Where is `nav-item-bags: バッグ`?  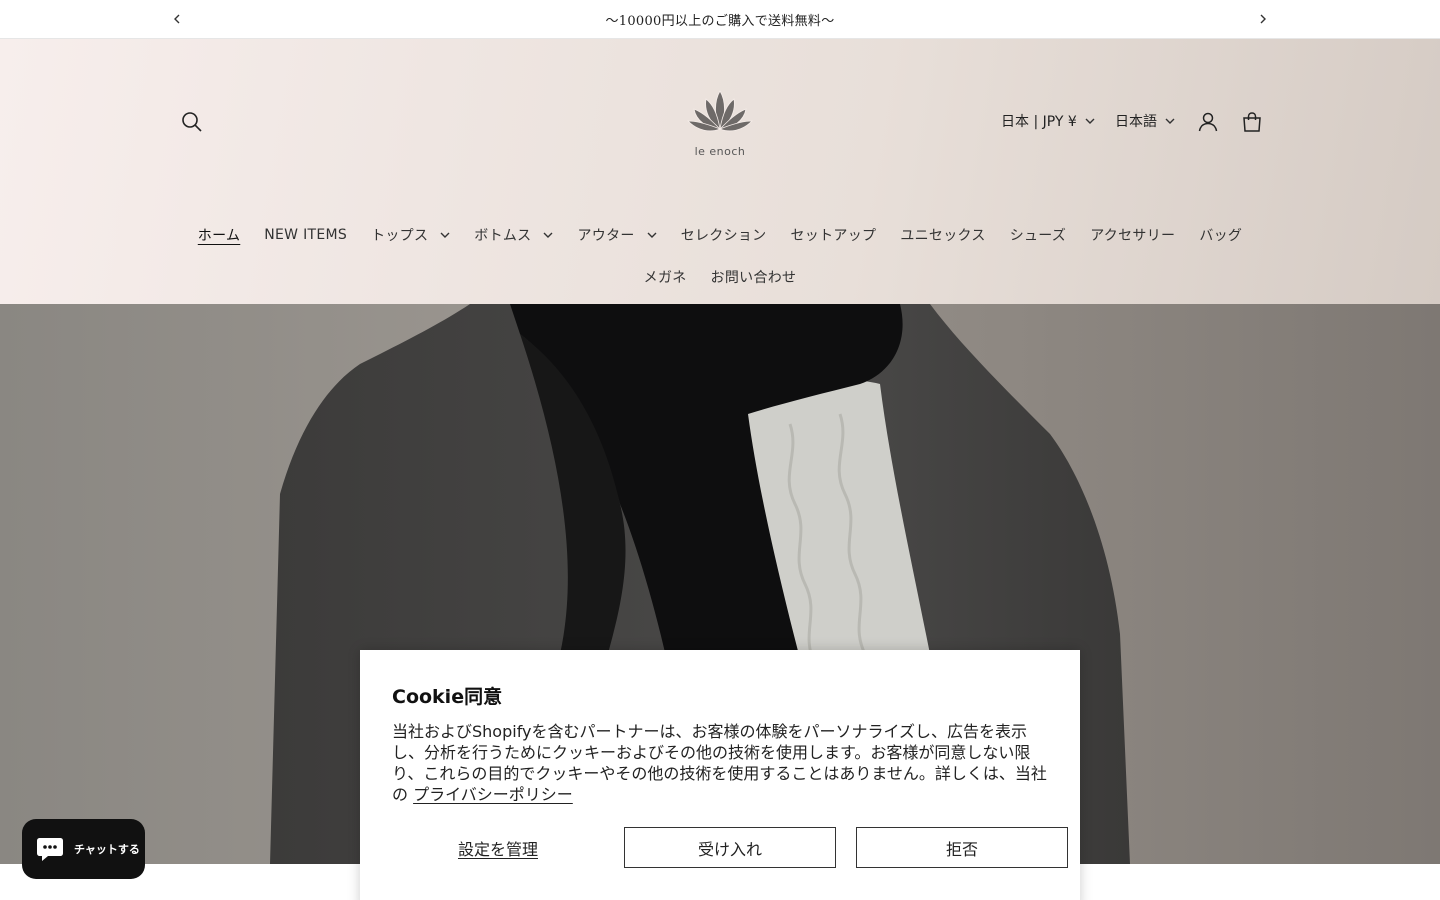
nav-item-bags: バッグ is located at coordinates (1220, 235).